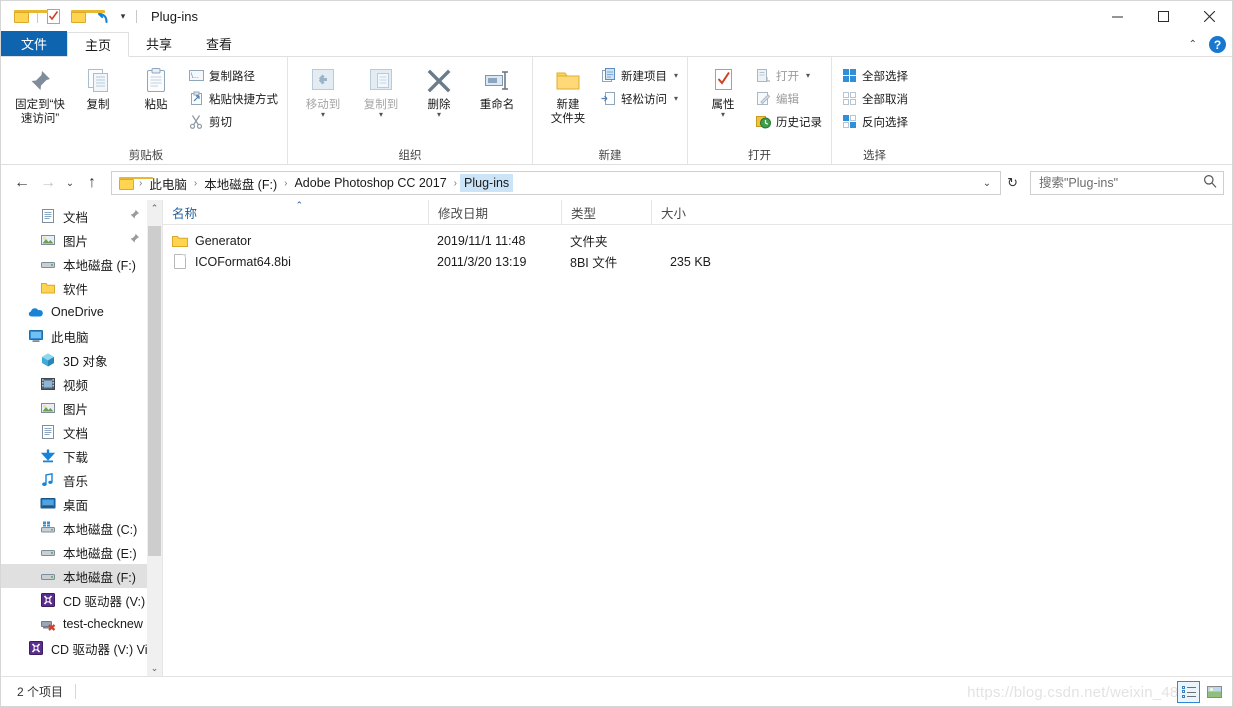 This screenshot has width=1233, height=707. What do you see at coordinates (1214, 692) in the screenshot?
I see `large-icons-view-button` at bounding box center [1214, 692].